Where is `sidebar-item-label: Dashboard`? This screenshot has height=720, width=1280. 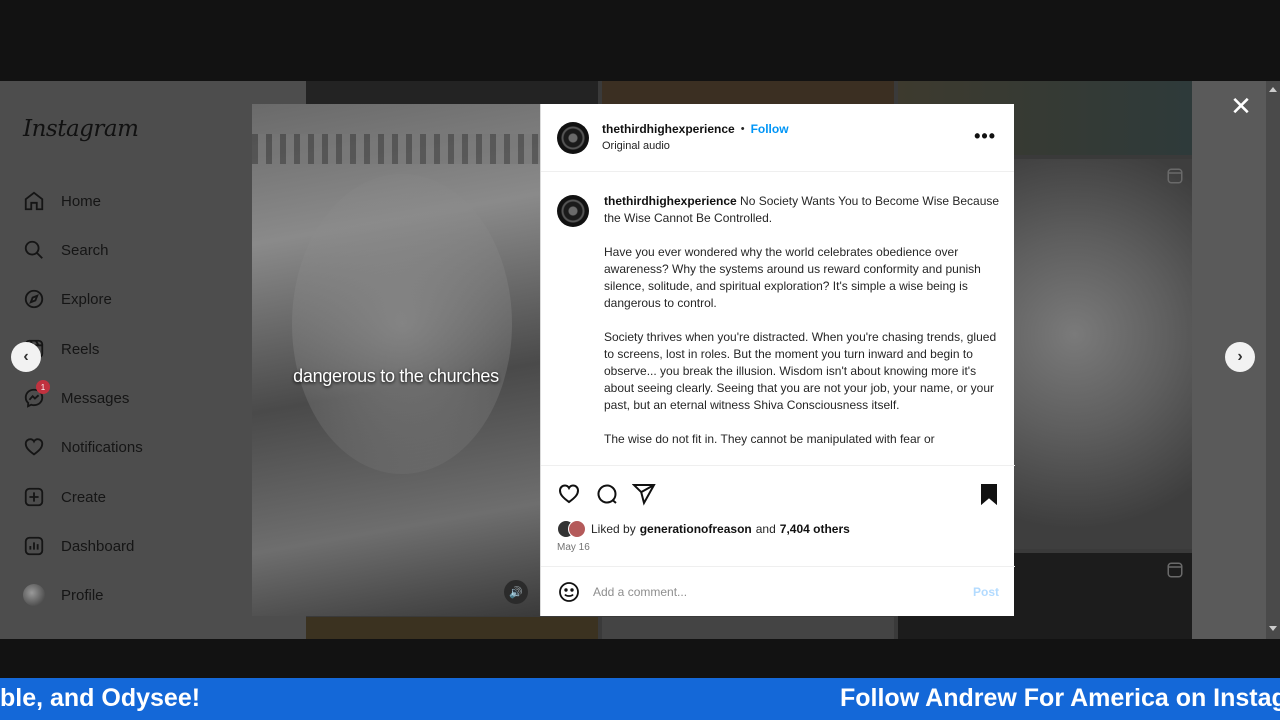 sidebar-item-label: Dashboard is located at coordinates (98, 546).